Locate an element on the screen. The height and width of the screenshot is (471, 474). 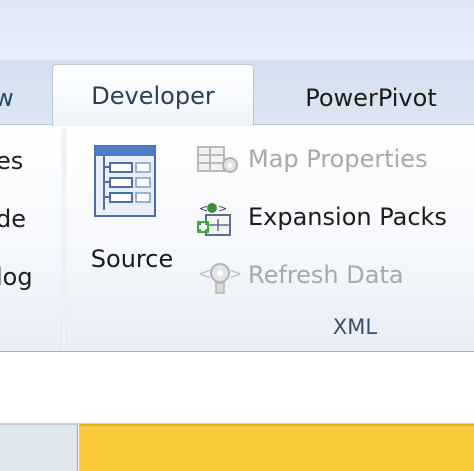
source-button: Source is located at coordinates (132, 212).